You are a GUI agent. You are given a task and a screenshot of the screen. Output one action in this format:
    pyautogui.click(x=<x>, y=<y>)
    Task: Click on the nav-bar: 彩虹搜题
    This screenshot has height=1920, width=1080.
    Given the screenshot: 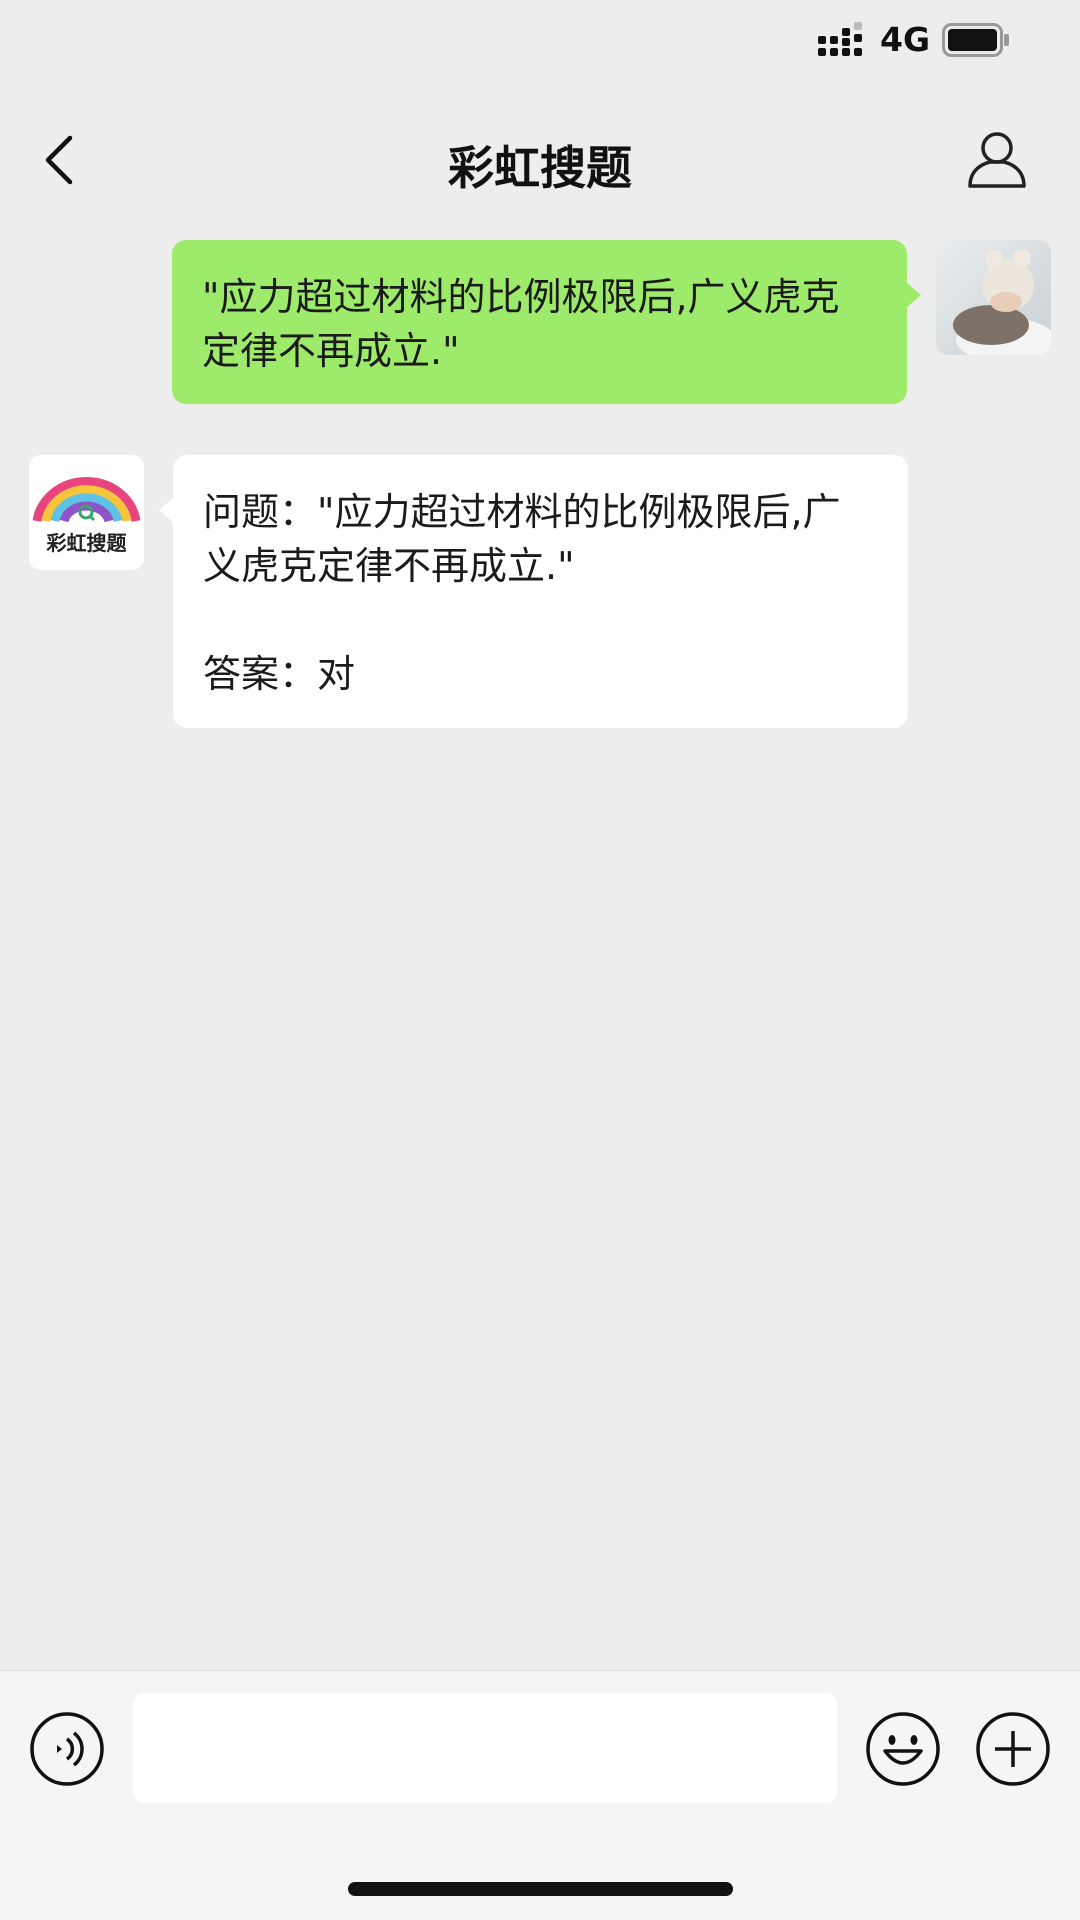 What is the action you would take?
    pyautogui.click(x=540, y=160)
    